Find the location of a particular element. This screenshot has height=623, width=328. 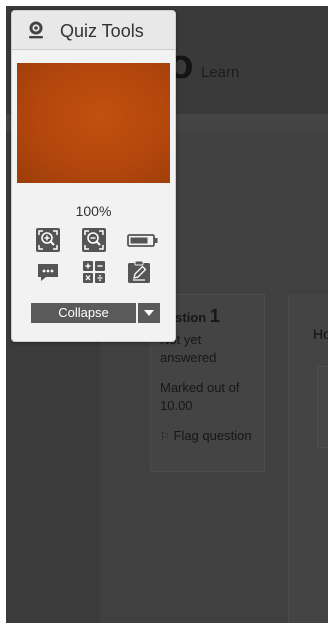

logo-text: Learn is located at coordinates (220, 72).